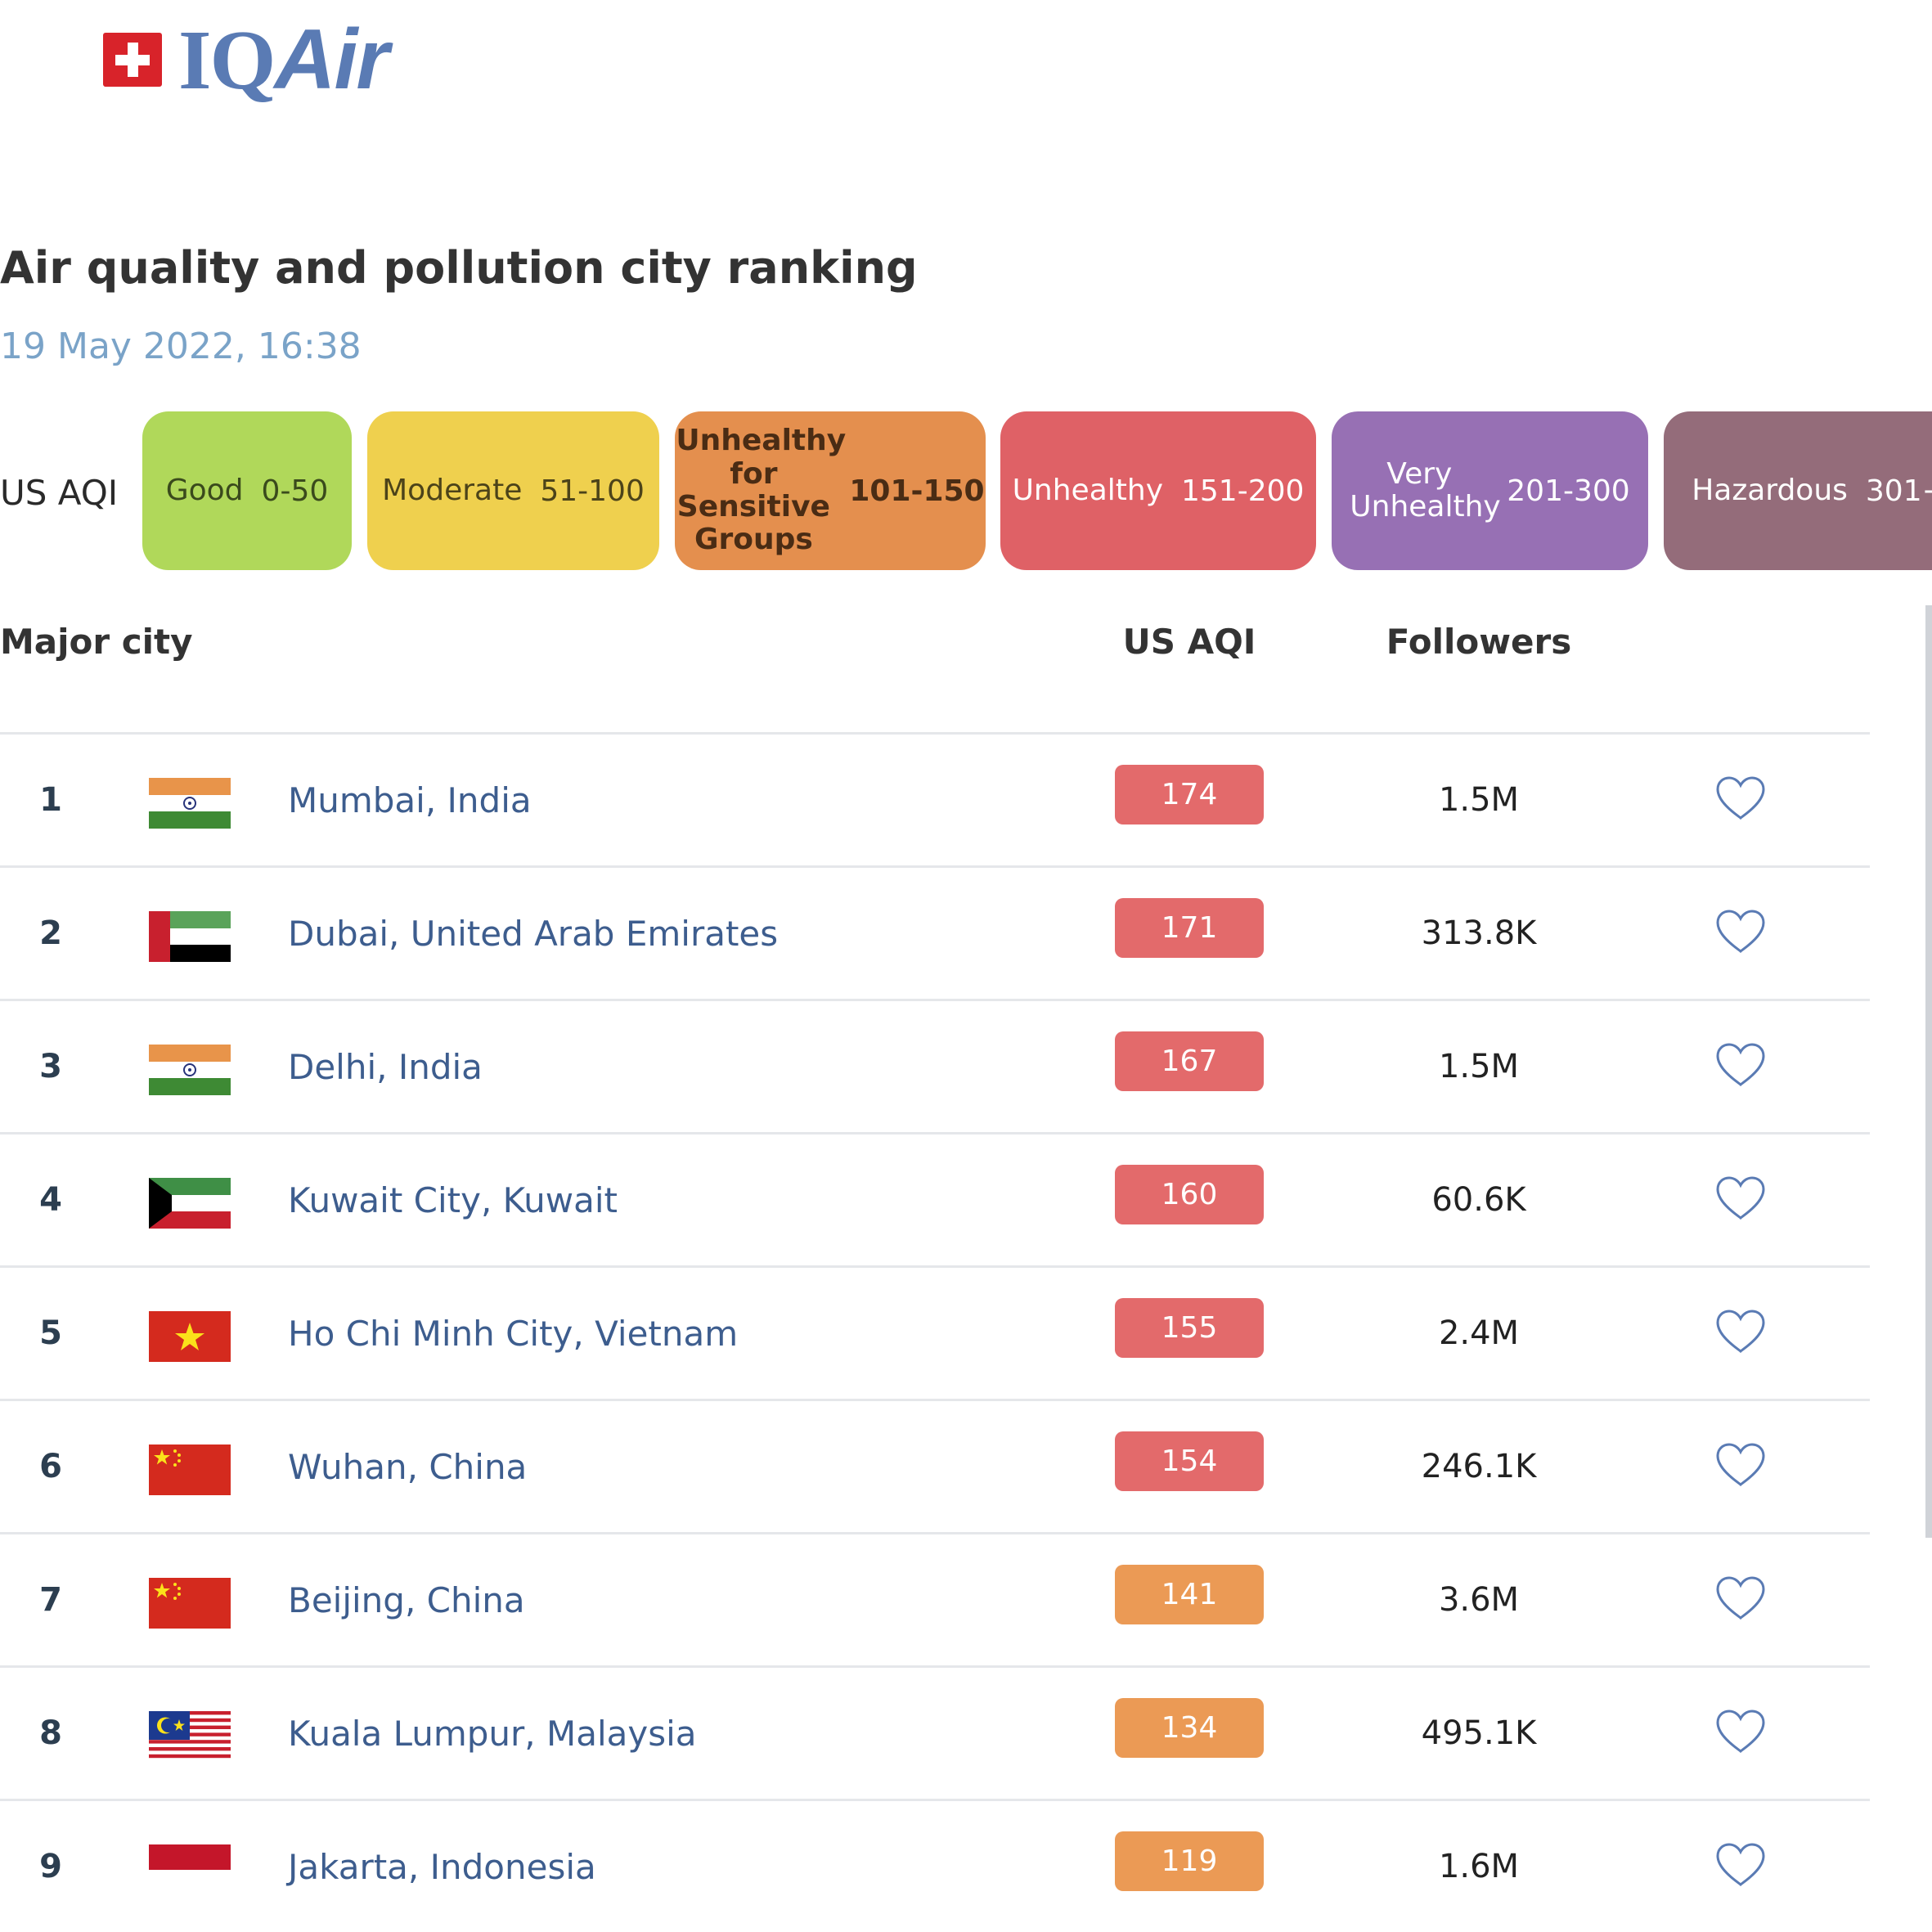 The image size is (1932, 1932). What do you see at coordinates (51, 1600) in the screenshot?
I see `rank: 7` at bounding box center [51, 1600].